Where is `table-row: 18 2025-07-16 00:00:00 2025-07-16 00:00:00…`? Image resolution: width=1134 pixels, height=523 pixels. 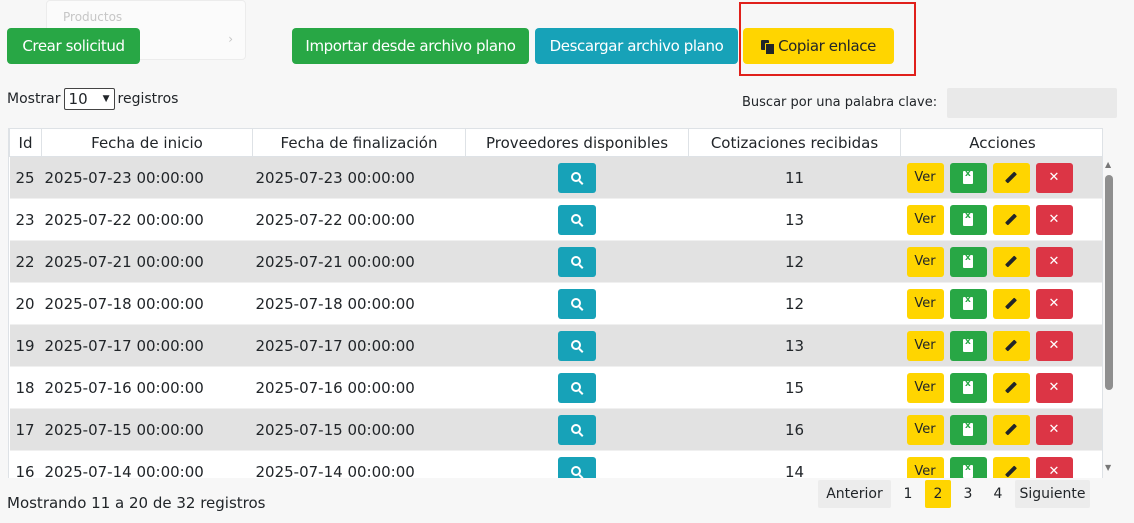 table-row: 18 2025-07-16 00:00:00 2025-07-16 00:00:00… is located at coordinates (555, 387).